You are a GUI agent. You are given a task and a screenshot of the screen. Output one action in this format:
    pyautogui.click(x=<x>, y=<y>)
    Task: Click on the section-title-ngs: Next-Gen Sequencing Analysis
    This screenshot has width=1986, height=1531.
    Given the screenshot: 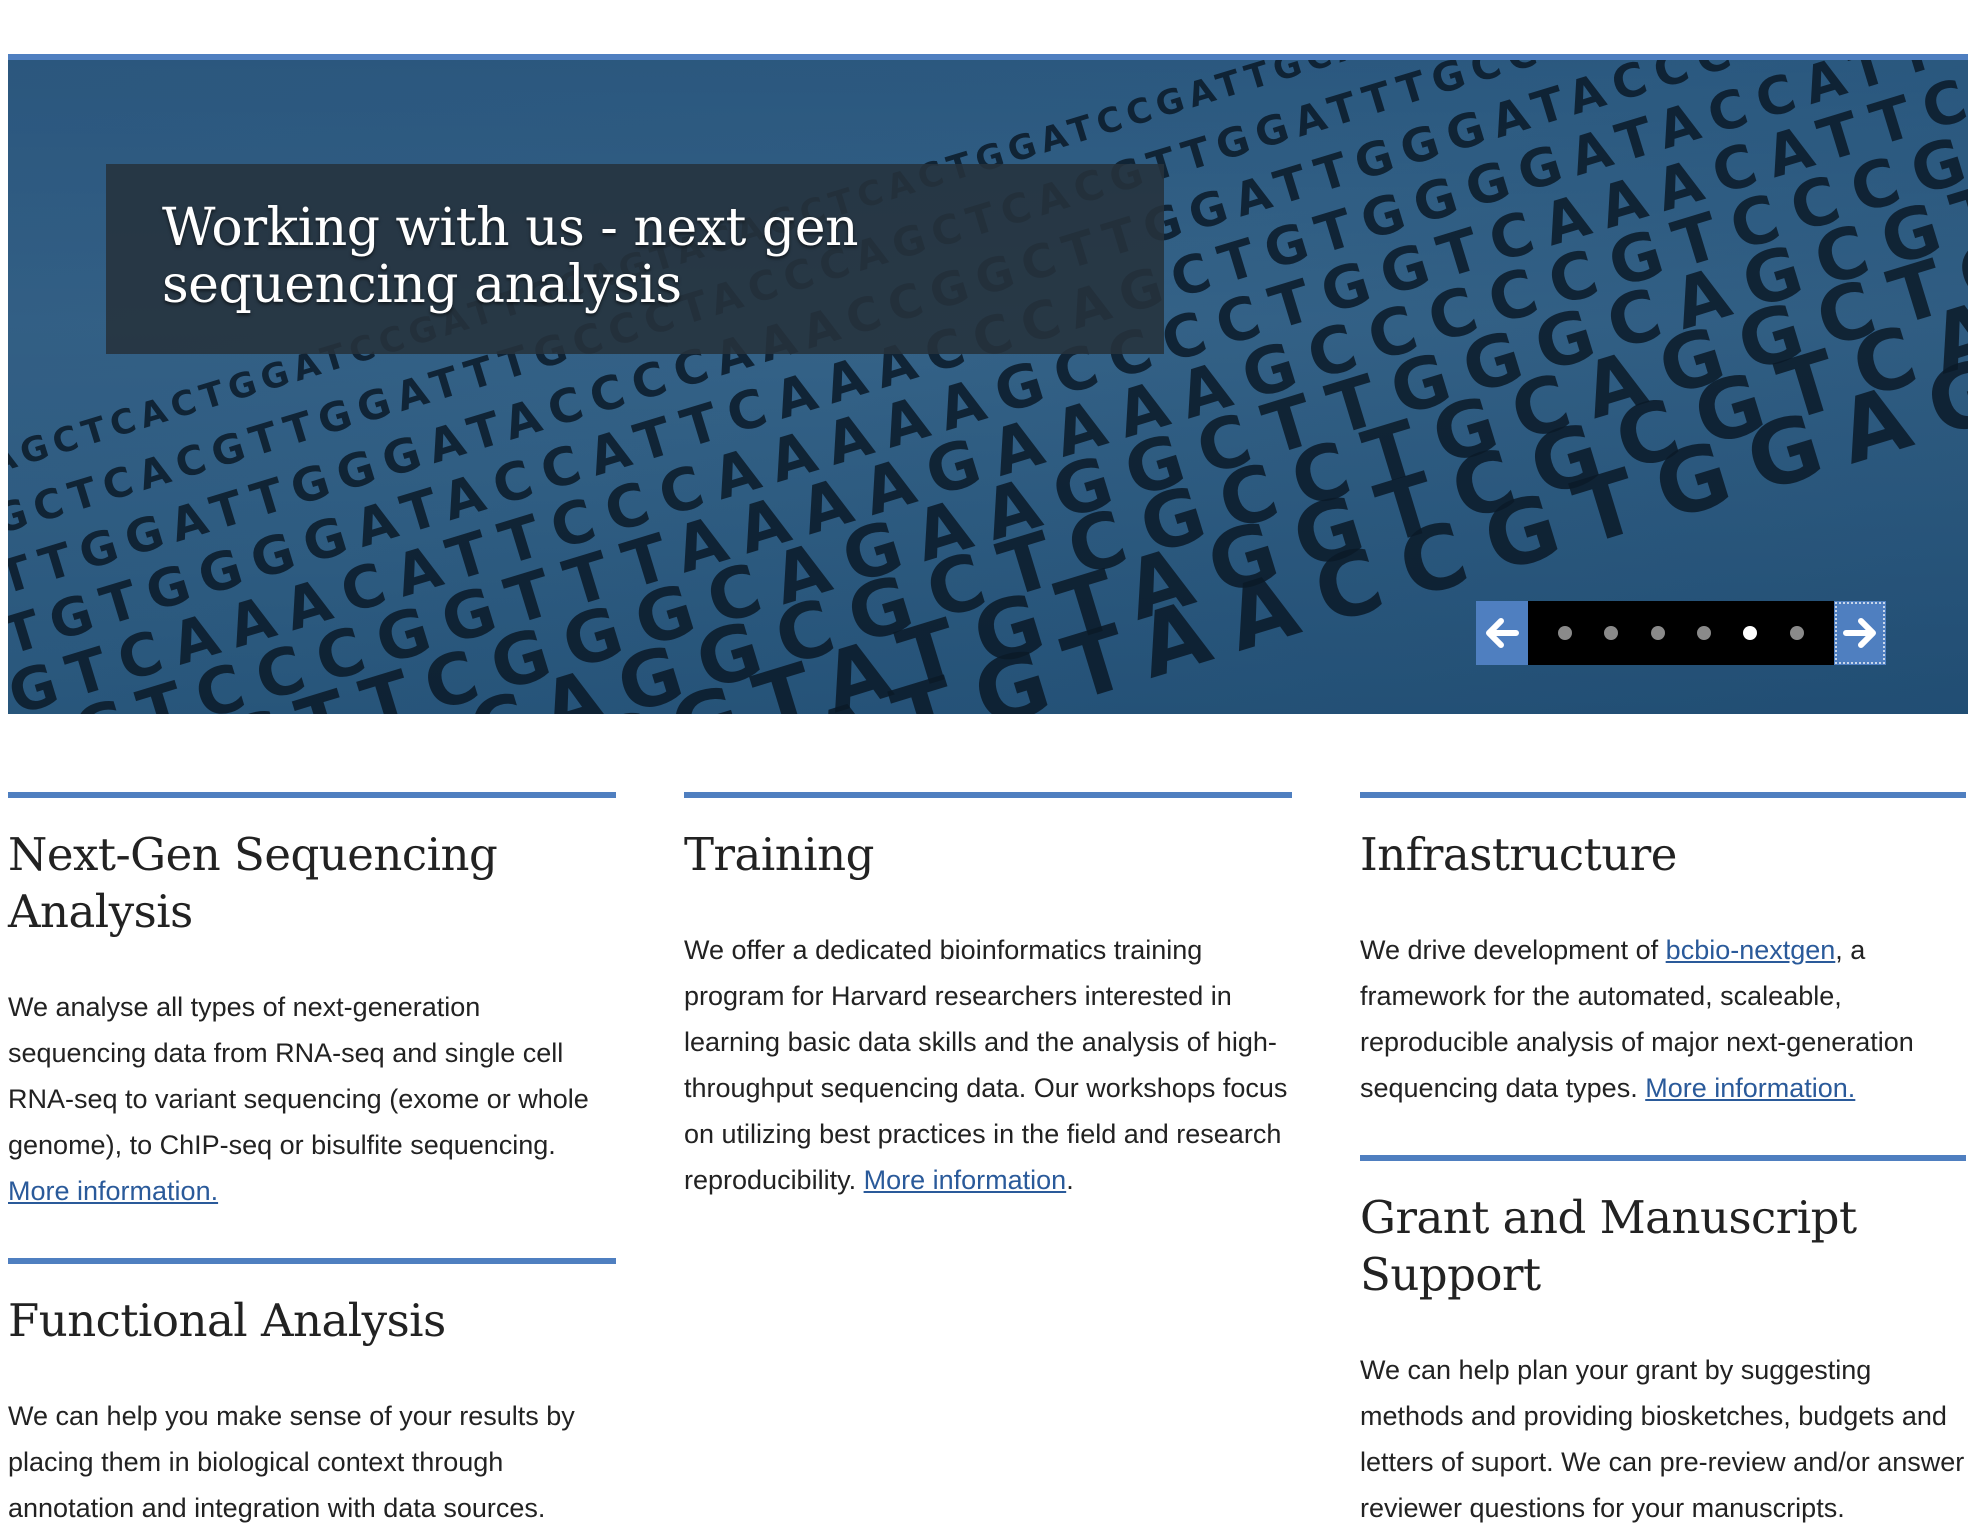 What is the action you would take?
    pyautogui.click(x=253, y=883)
    